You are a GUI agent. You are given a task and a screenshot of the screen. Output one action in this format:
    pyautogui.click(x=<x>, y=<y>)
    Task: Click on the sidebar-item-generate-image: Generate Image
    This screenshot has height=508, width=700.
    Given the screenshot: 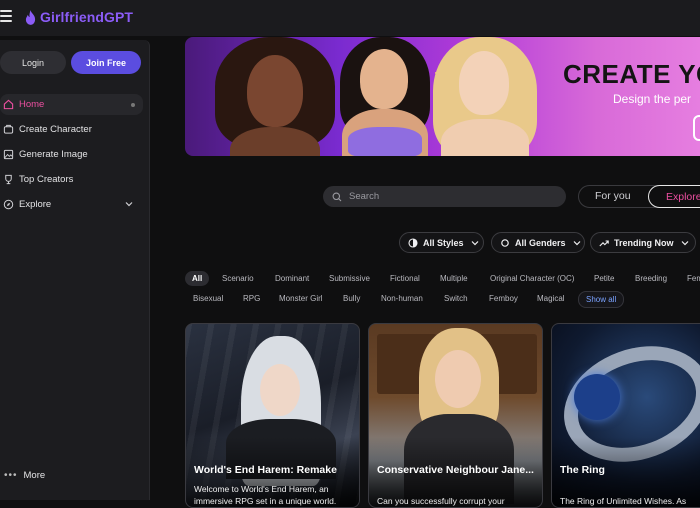 What is the action you would take?
    pyautogui.click(x=71, y=154)
    